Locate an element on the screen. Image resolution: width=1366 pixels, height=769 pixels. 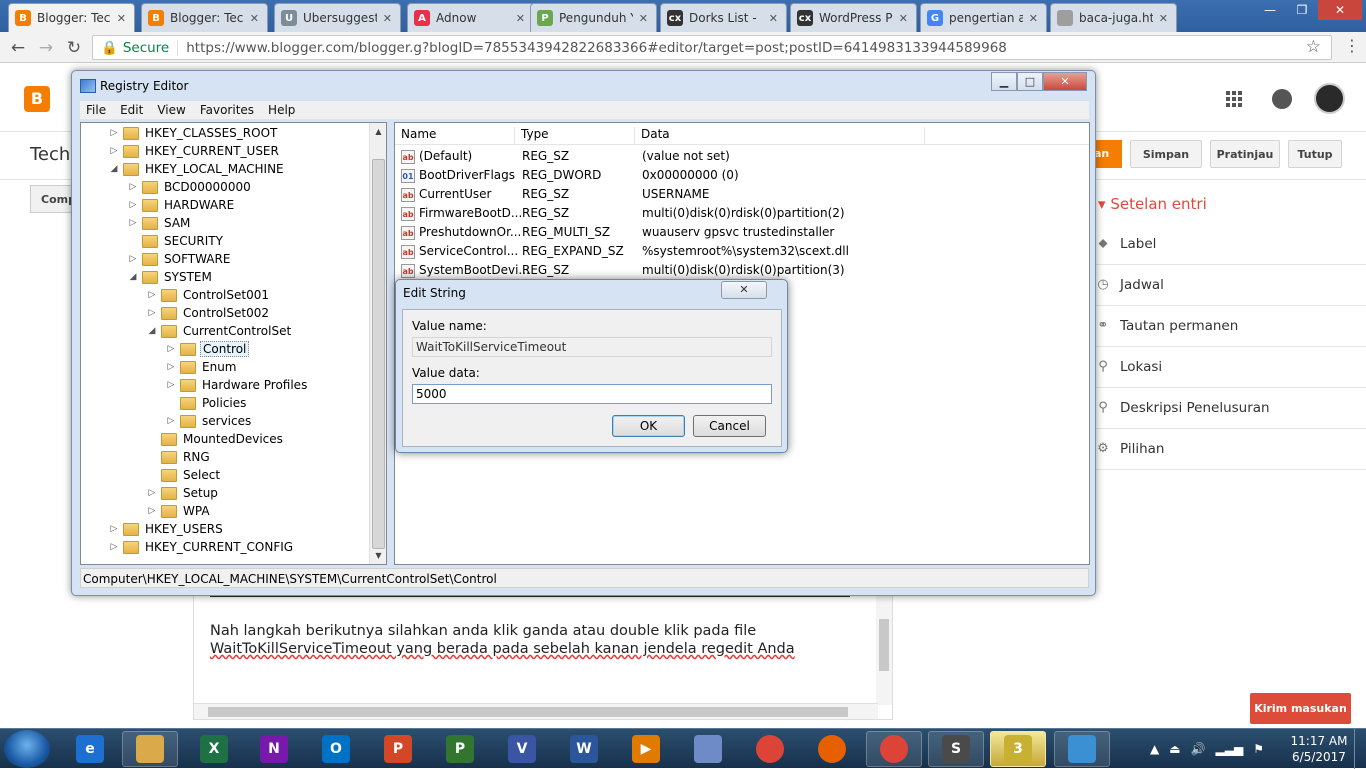
tree-node: MountedDevices is located at coordinates (216, 439).